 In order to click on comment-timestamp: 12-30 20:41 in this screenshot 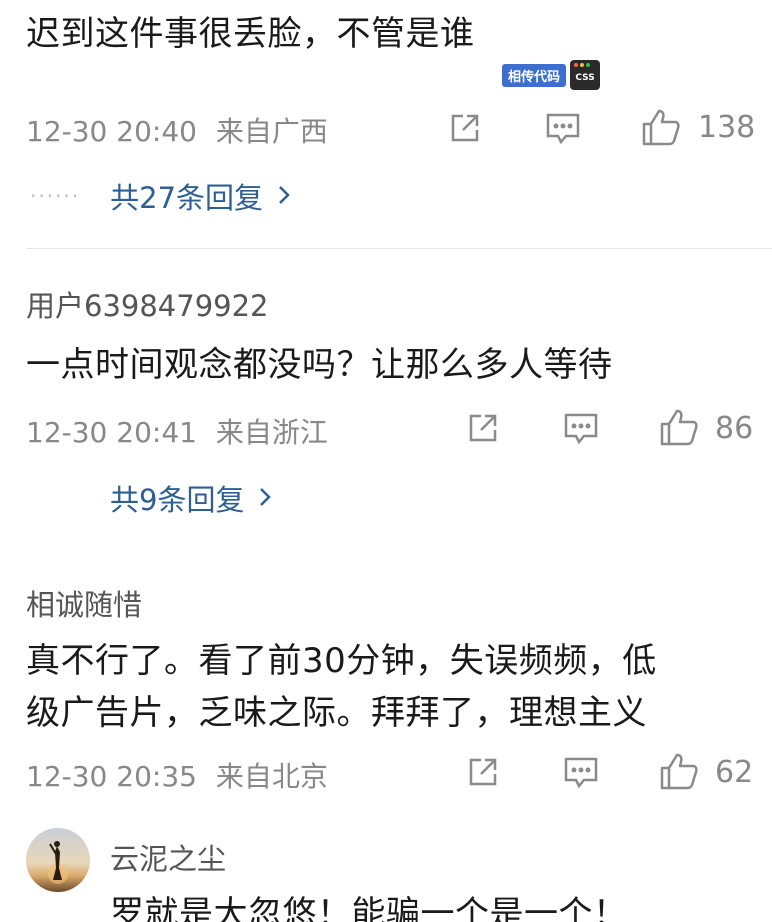, I will do `click(111, 432)`.